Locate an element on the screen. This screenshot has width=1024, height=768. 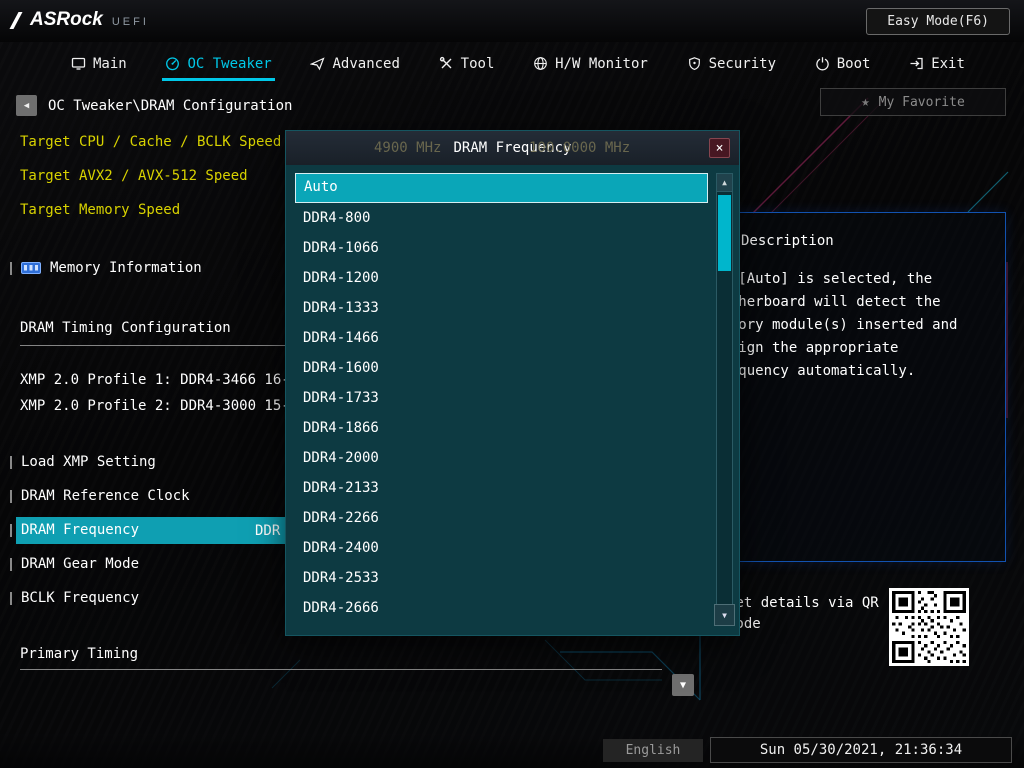
option-label: DRAM Reference Clock is located at coordinates (105, 496).